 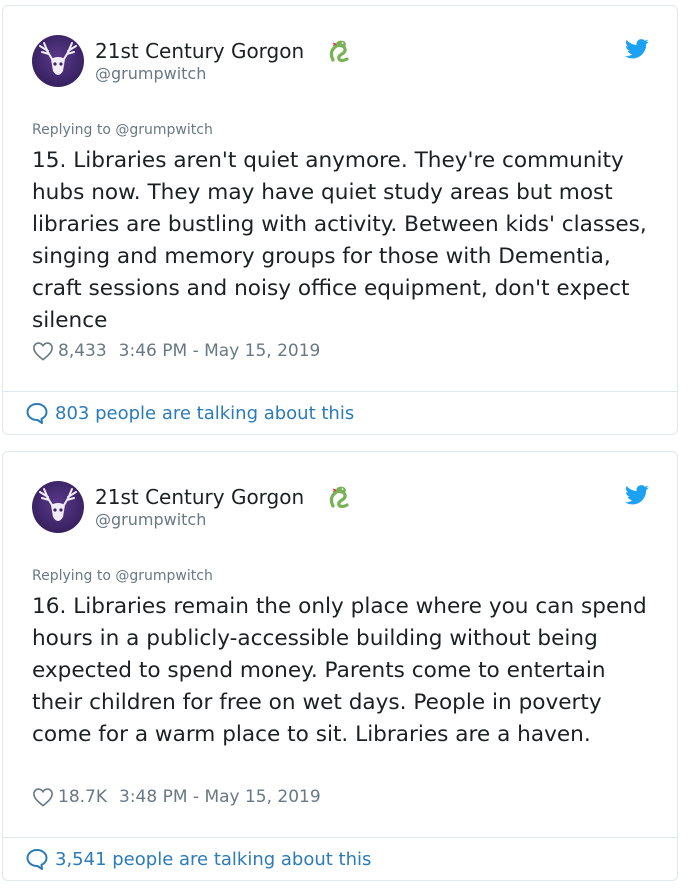 I want to click on conversation-link: 803 people are talking about this, so click(x=189, y=413).